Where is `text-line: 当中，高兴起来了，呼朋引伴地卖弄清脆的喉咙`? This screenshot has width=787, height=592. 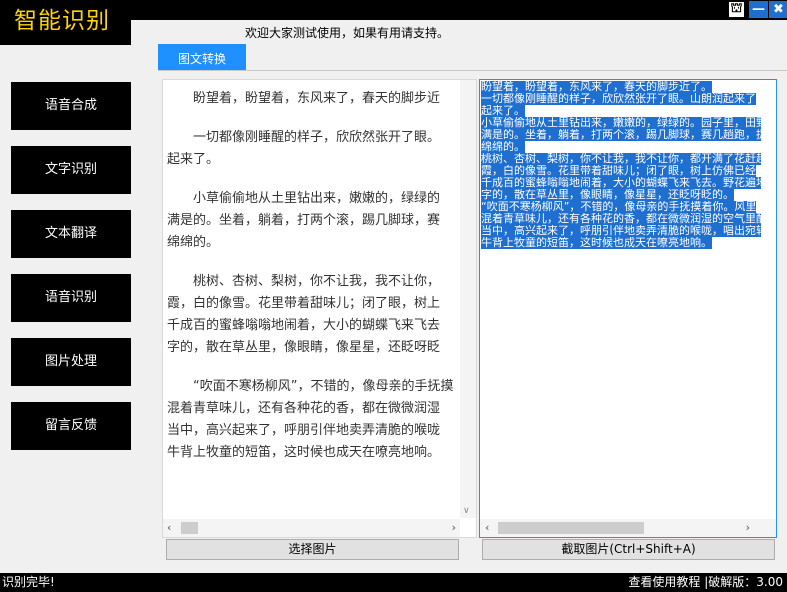
text-line: 当中，高兴起来了，呼朋引伴地卖弄清脆的喉咙 is located at coordinates (304, 430).